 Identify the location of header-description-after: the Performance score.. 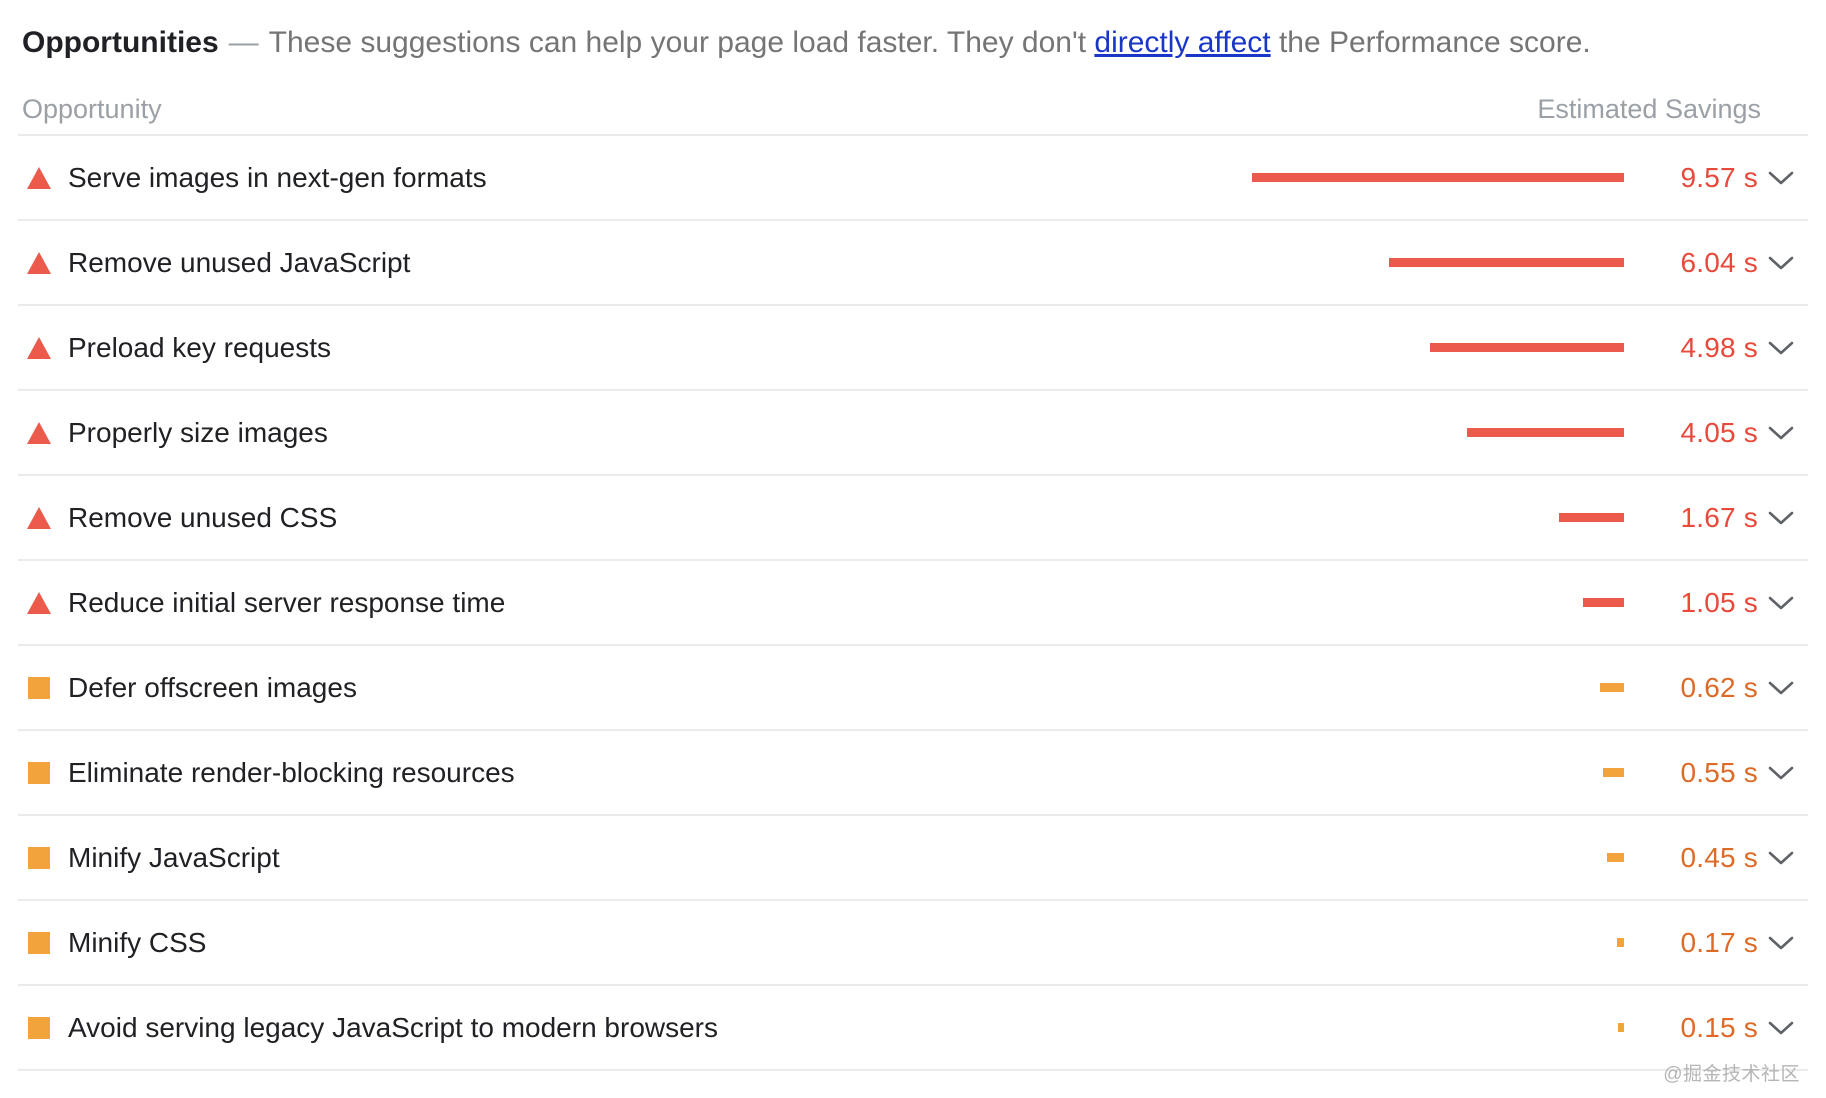
(1434, 42).